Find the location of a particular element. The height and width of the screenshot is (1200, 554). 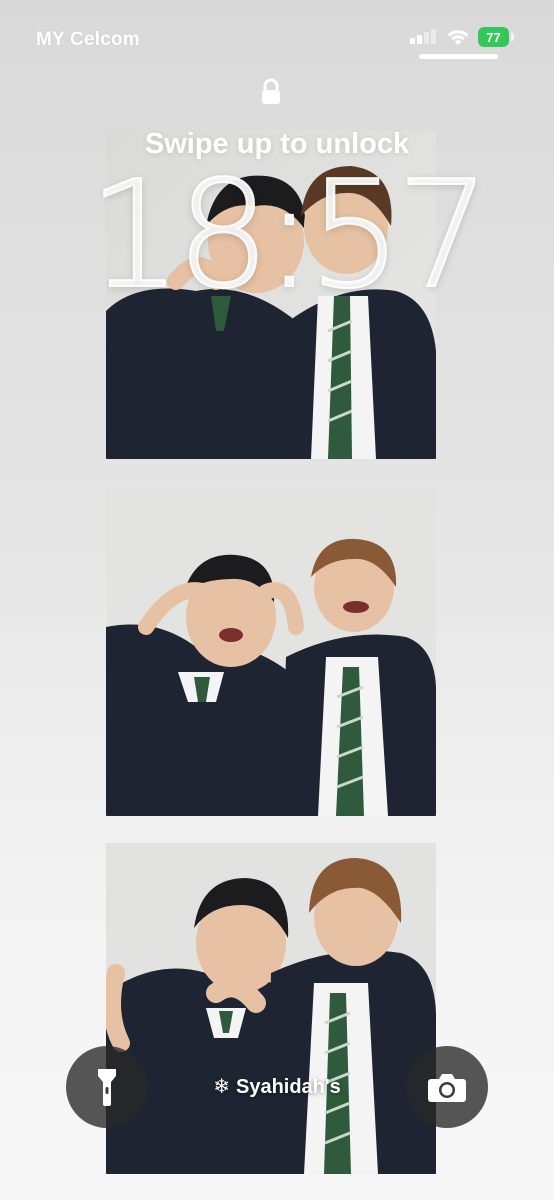

camera-button is located at coordinates (447, 1087).